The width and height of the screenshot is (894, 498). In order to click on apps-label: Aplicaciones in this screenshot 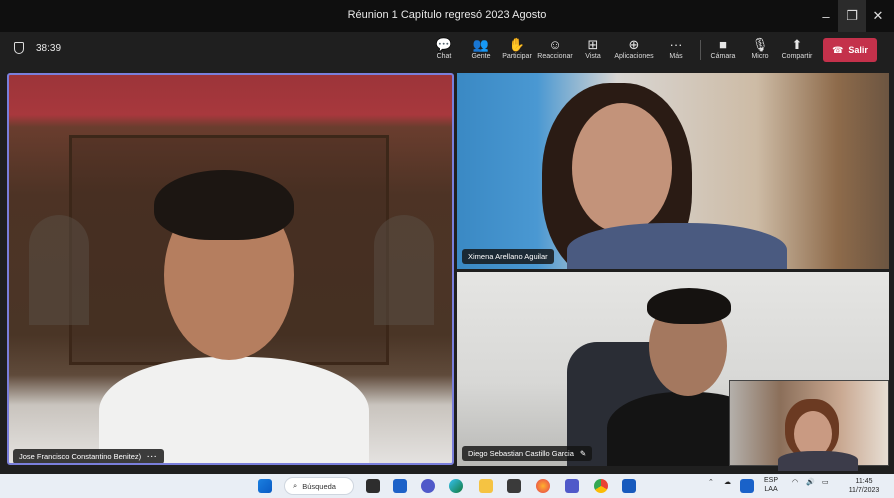, I will do `click(634, 56)`.